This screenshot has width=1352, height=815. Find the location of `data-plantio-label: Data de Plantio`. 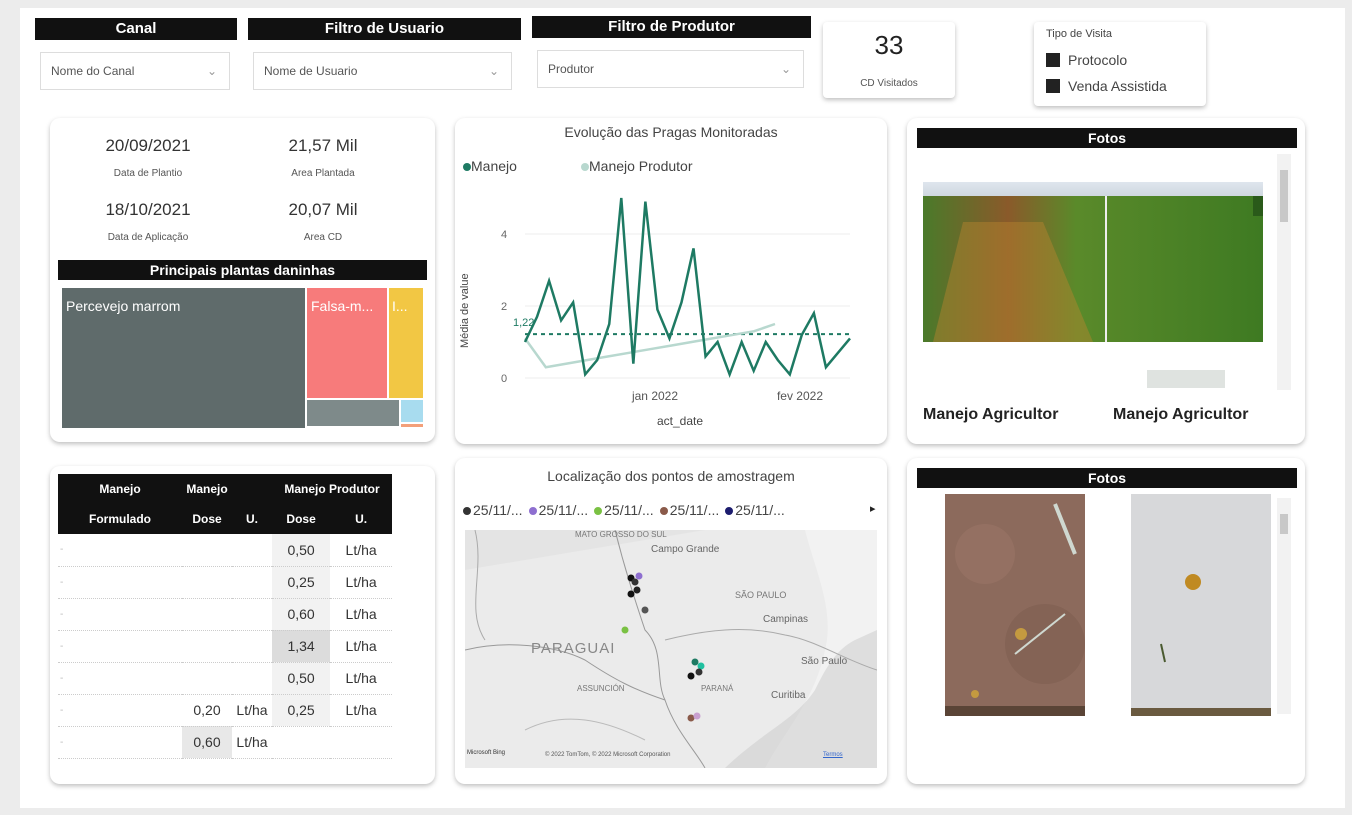

data-plantio-label: Data de Plantio is located at coordinates (148, 173).